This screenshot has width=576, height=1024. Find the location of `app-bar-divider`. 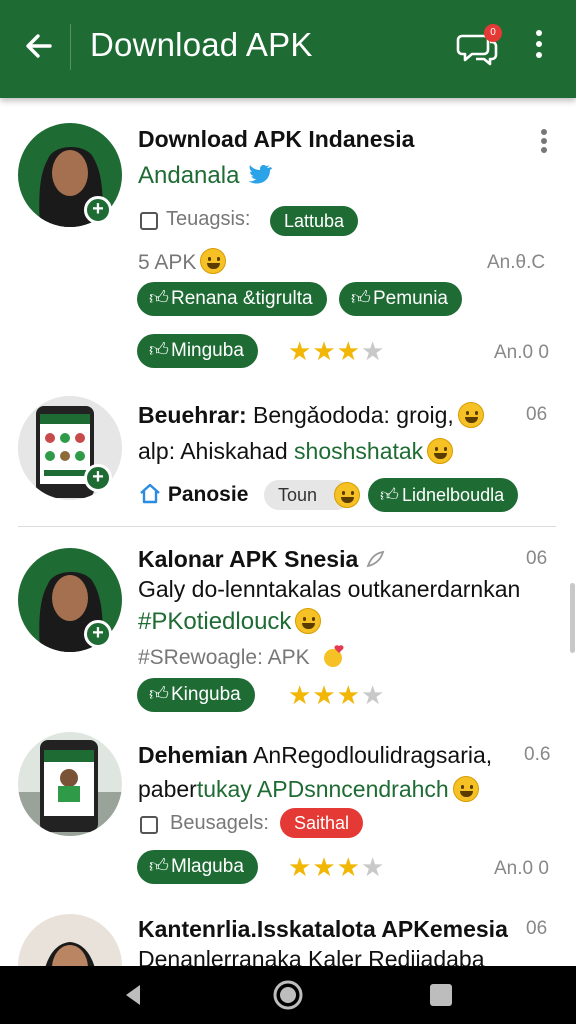

app-bar-divider is located at coordinates (70, 47).